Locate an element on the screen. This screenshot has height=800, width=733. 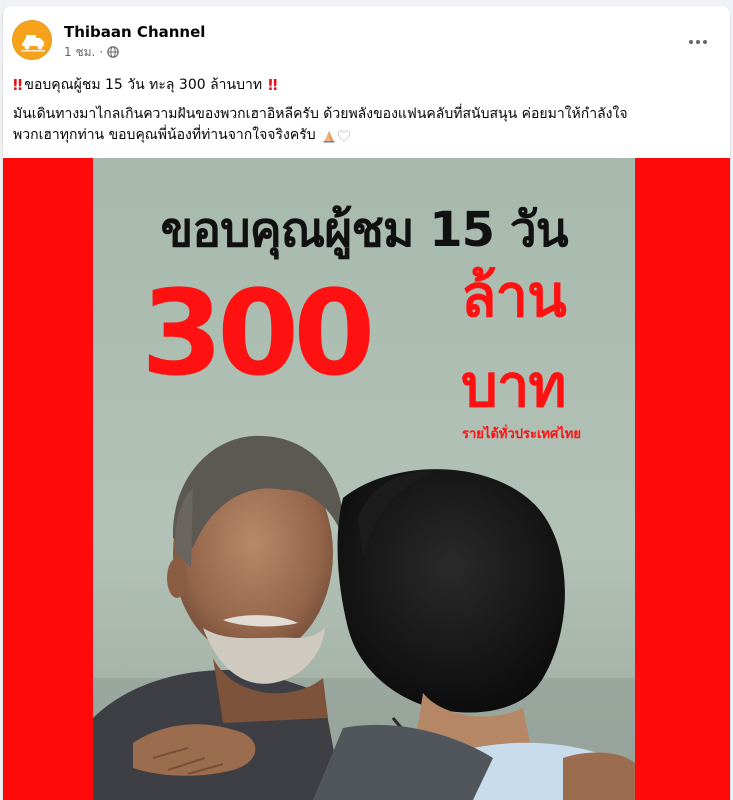
poster-big-number: 300 is located at coordinates (258, 333).